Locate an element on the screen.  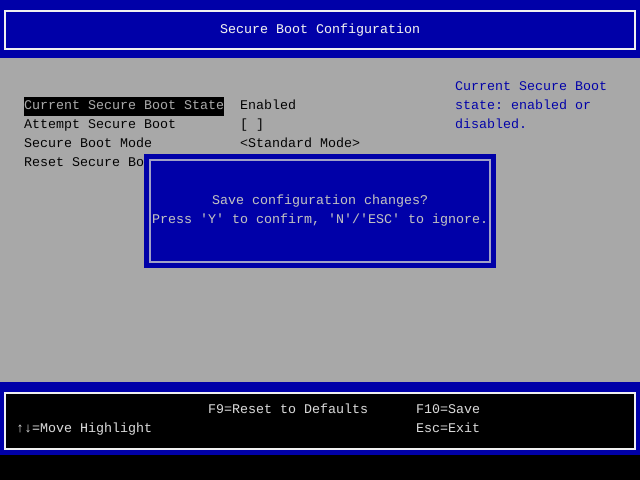
key-hint: F9=Reset to Defaults is located at coordinates (288, 411).